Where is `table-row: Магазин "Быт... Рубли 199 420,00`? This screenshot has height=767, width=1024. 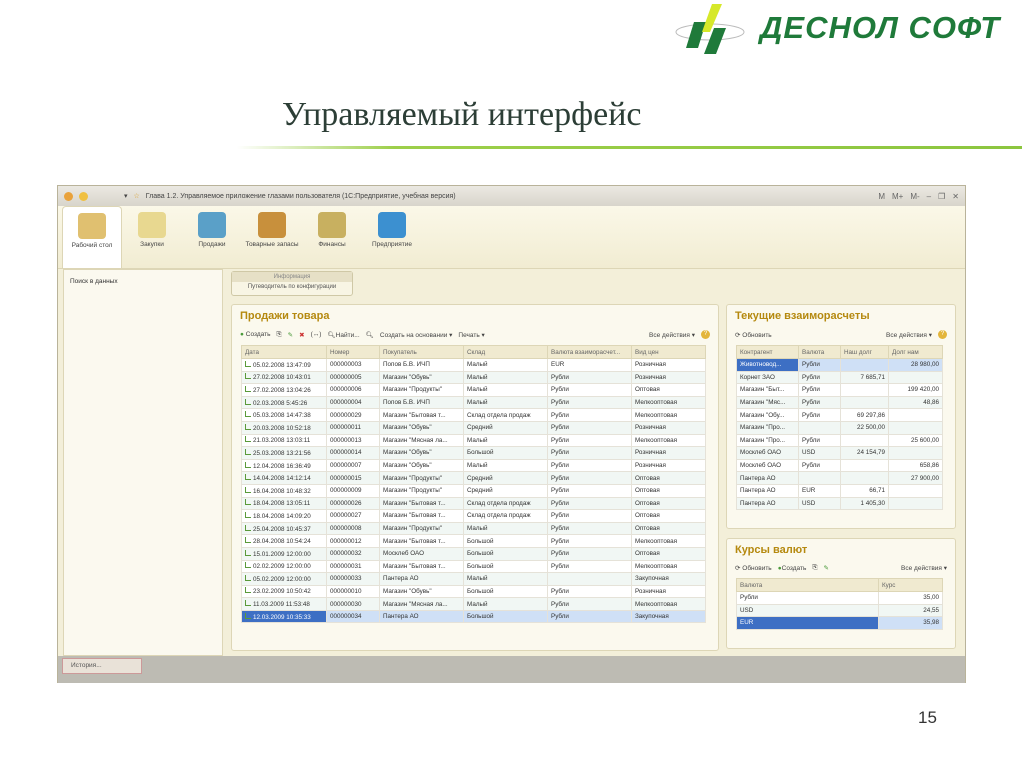
table-row: Магазин "Быт... Рубли 199 420,00 is located at coordinates (839, 390).